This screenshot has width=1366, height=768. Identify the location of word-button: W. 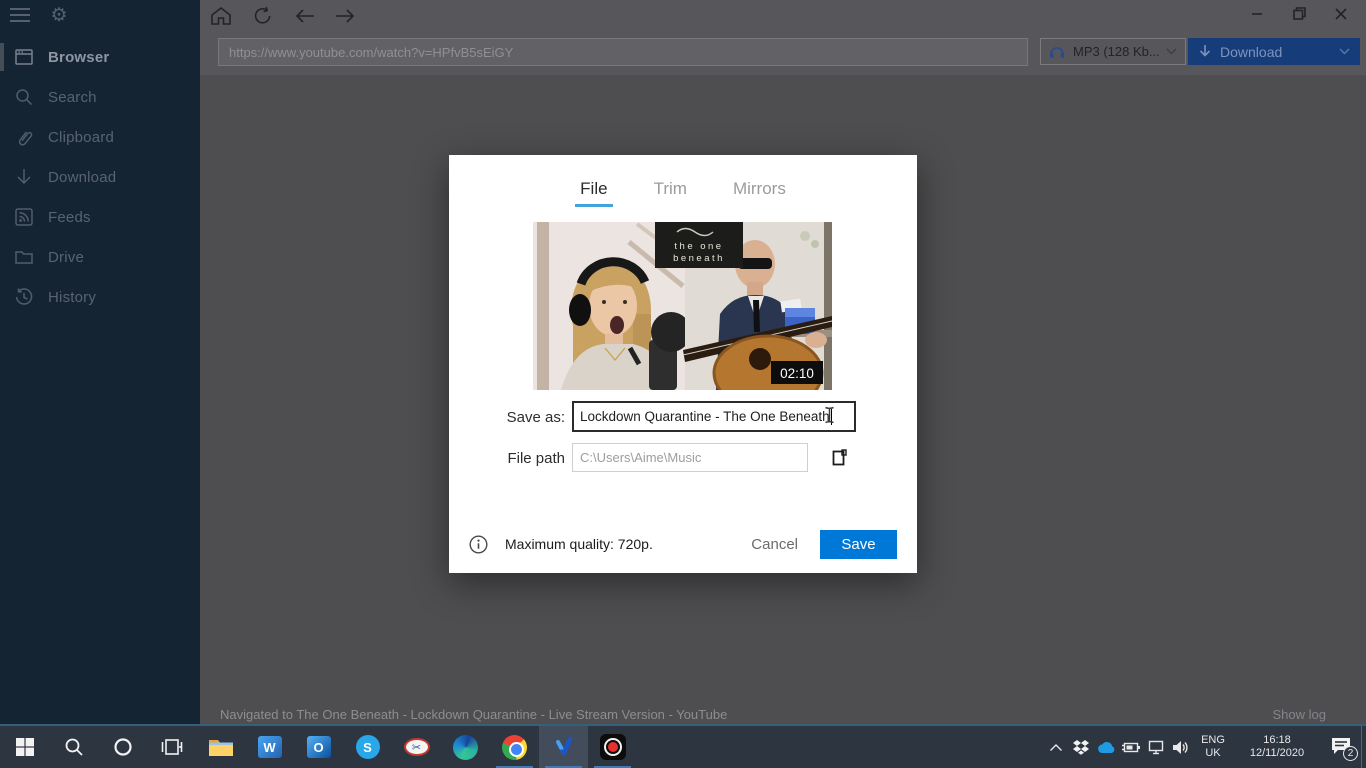
(269, 747).